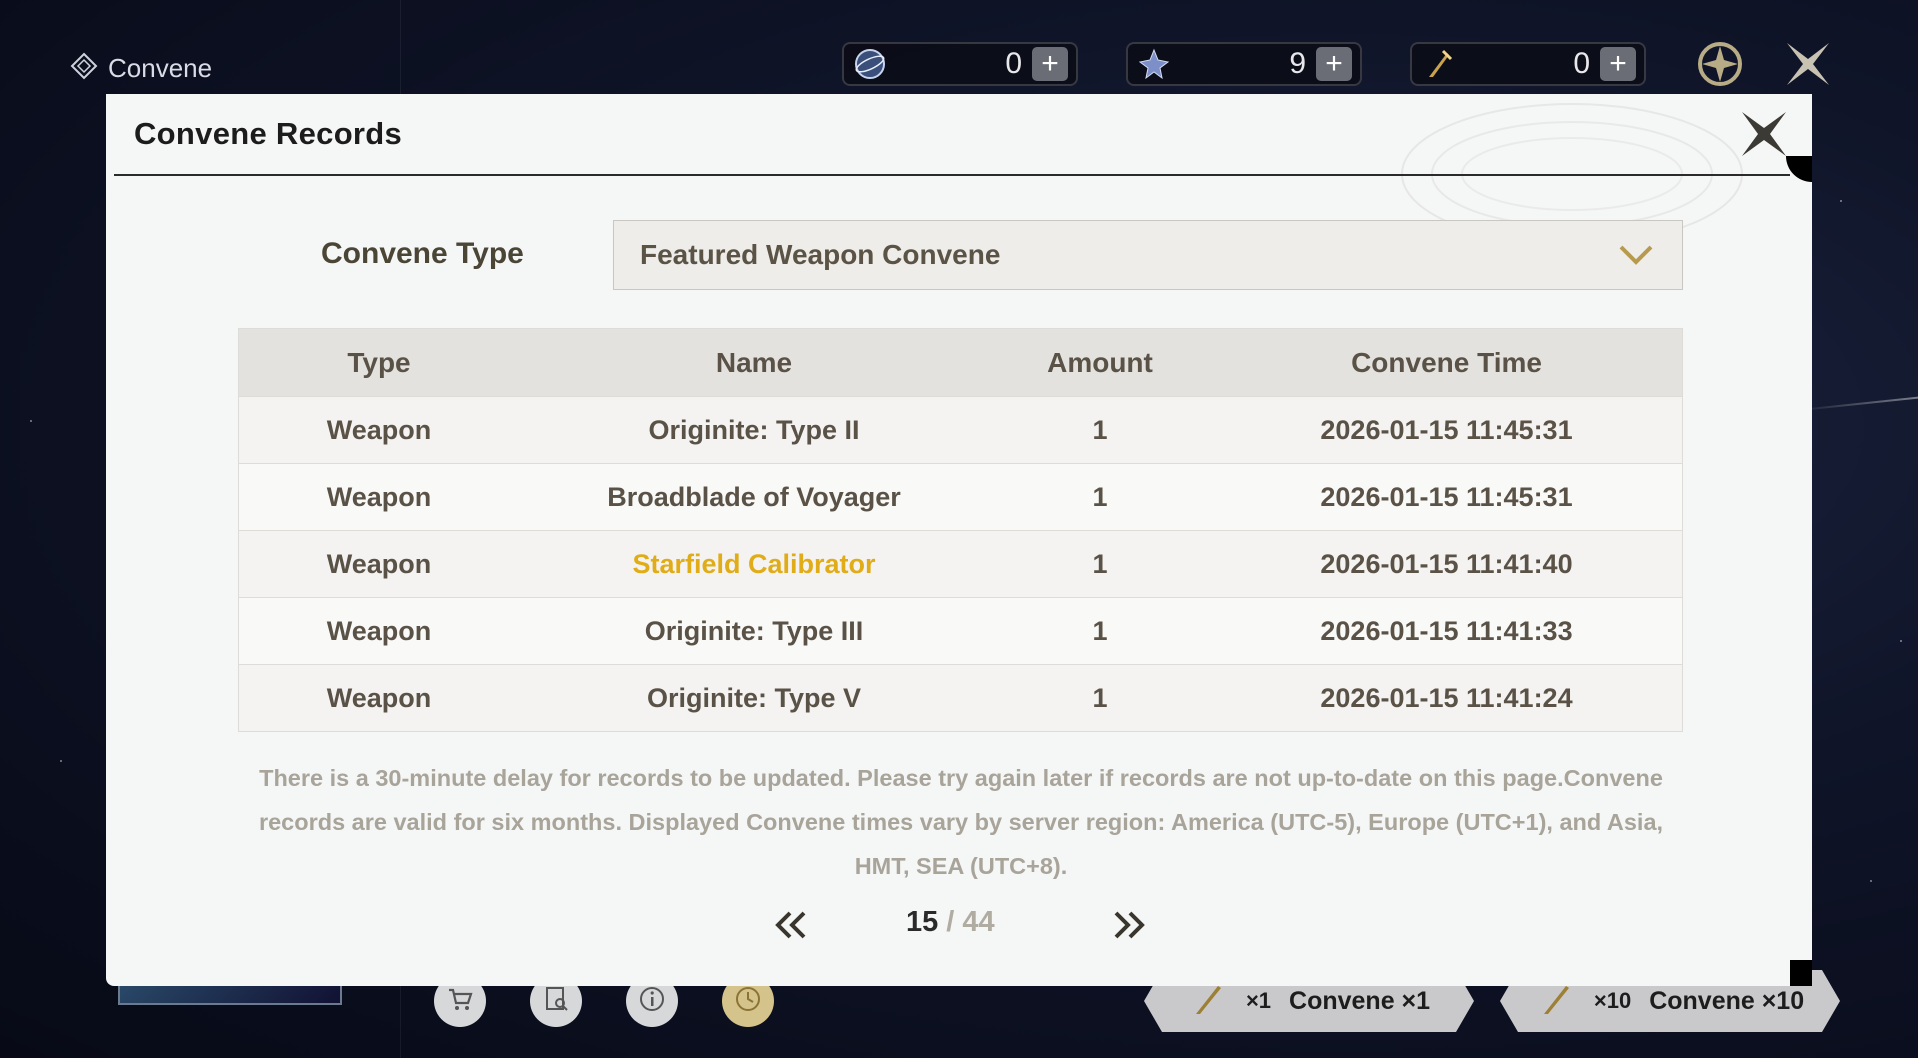 Image resolution: width=1918 pixels, height=1058 pixels. What do you see at coordinates (268, 133) in the screenshot?
I see `dialog-title: Convene Records` at bounding box center [268, 133].